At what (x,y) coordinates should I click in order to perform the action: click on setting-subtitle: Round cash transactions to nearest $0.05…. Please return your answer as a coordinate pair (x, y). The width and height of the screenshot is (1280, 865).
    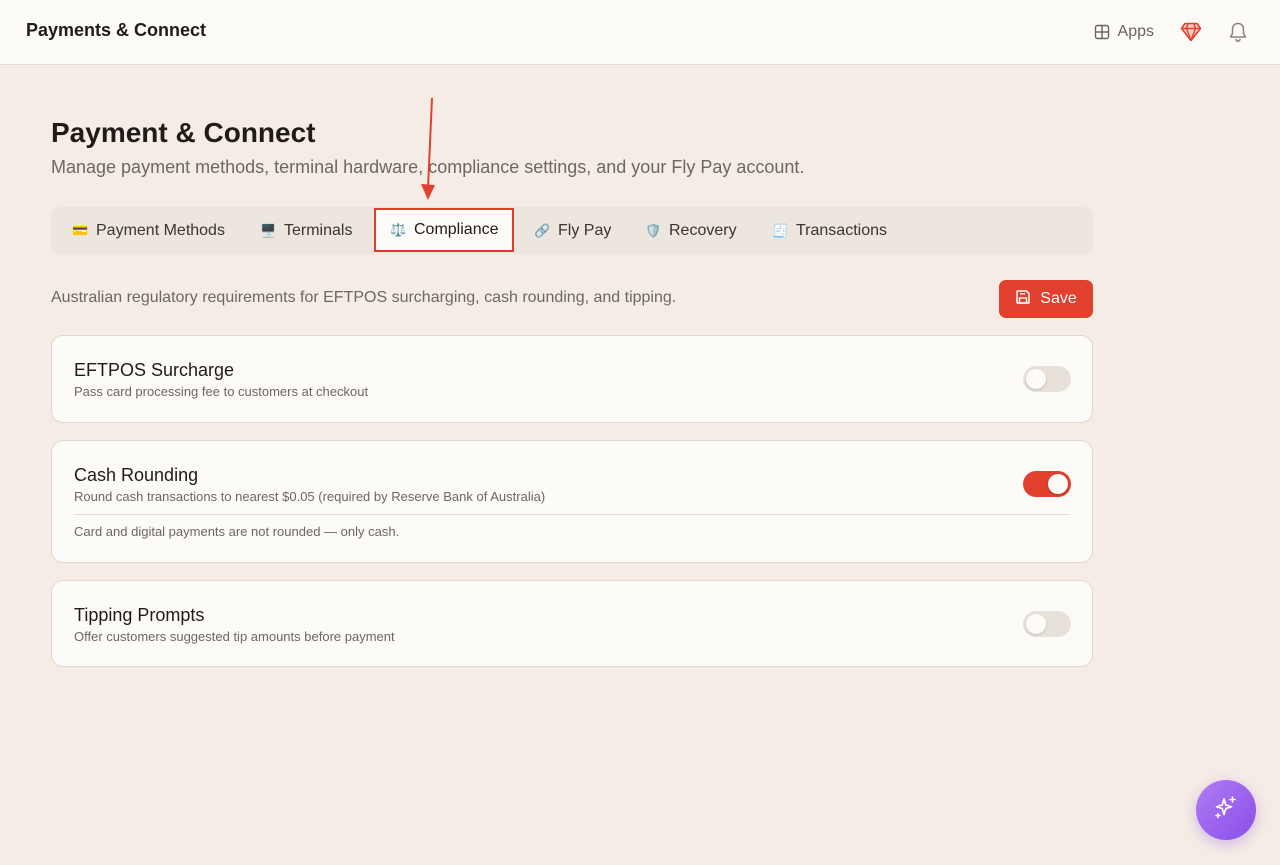
    Looking at the image, I should click on (310, 496).